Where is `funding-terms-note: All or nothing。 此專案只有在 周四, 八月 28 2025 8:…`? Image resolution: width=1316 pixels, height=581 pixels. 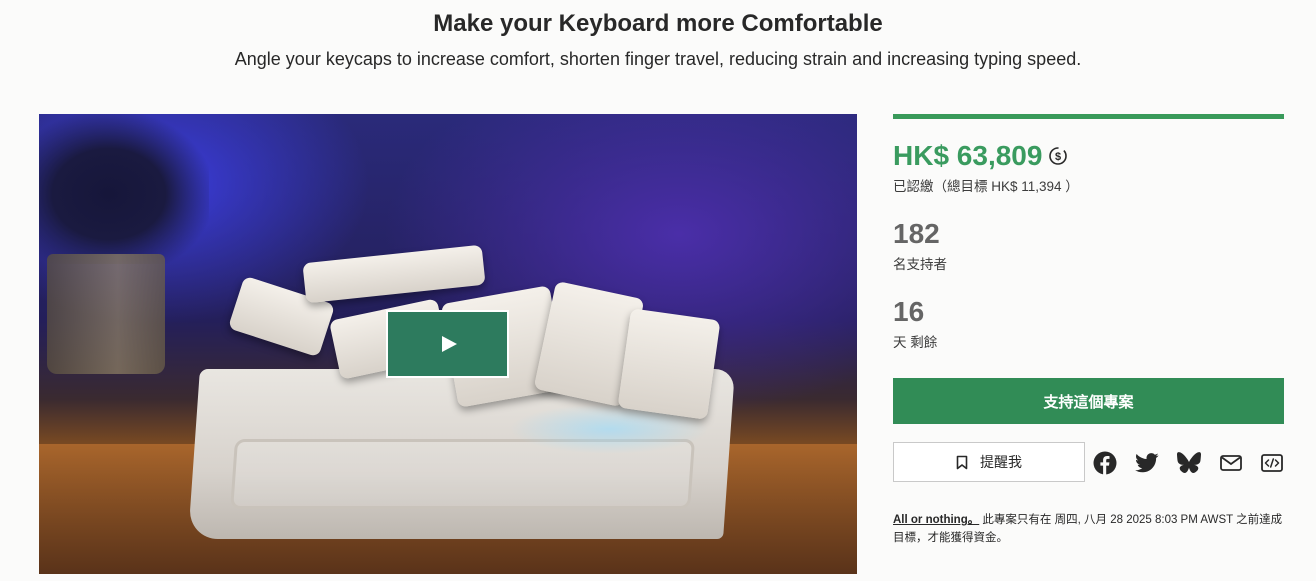
funding-terms-note: All or nothing。 此專案只有在 周四, 八月 28 2025 8:… is located at coordinates (1090, 529).